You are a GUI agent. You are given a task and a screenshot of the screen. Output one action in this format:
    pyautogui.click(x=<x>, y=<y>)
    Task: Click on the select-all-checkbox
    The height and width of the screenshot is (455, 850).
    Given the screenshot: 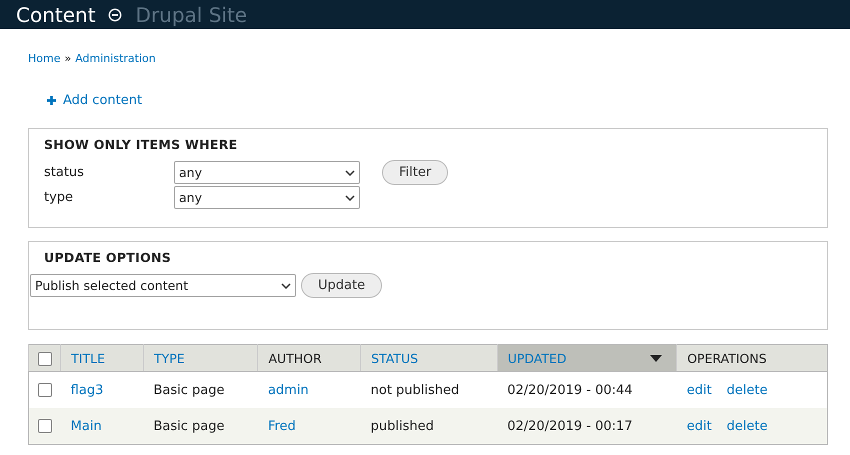 What is the action you would take?
    pyautogui.click(x=45, y=359)
    